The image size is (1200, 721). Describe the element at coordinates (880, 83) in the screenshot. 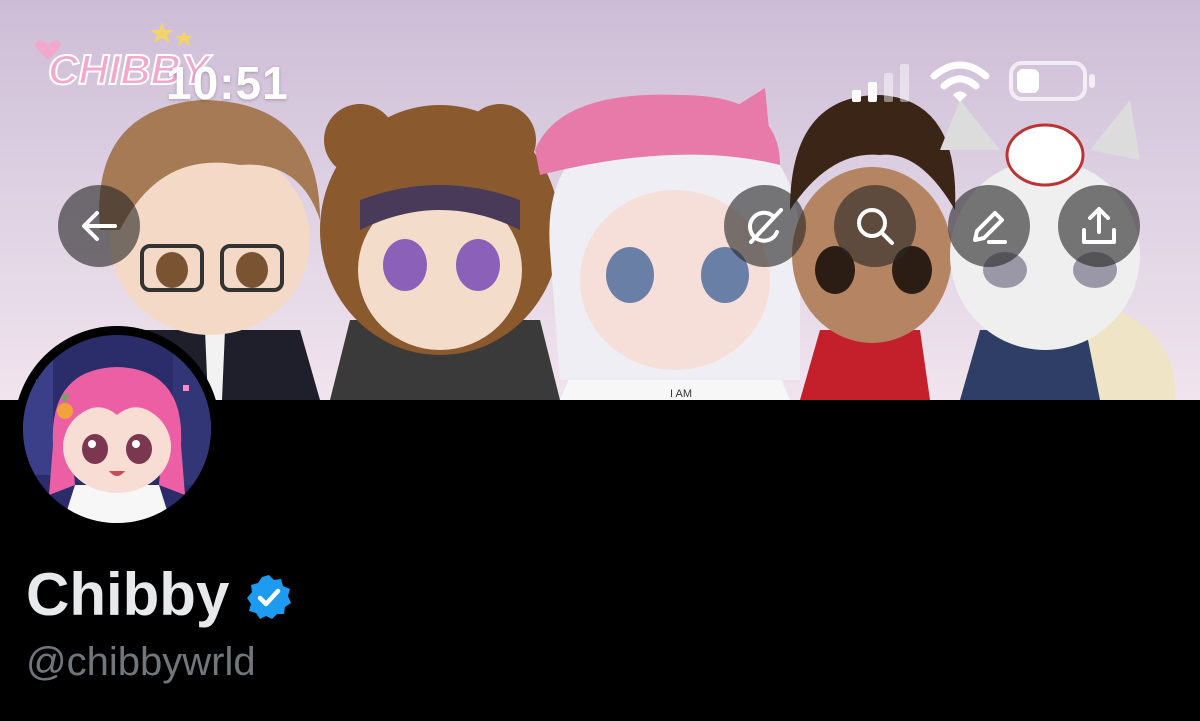

I see `cellular-signal-icon` at that location.